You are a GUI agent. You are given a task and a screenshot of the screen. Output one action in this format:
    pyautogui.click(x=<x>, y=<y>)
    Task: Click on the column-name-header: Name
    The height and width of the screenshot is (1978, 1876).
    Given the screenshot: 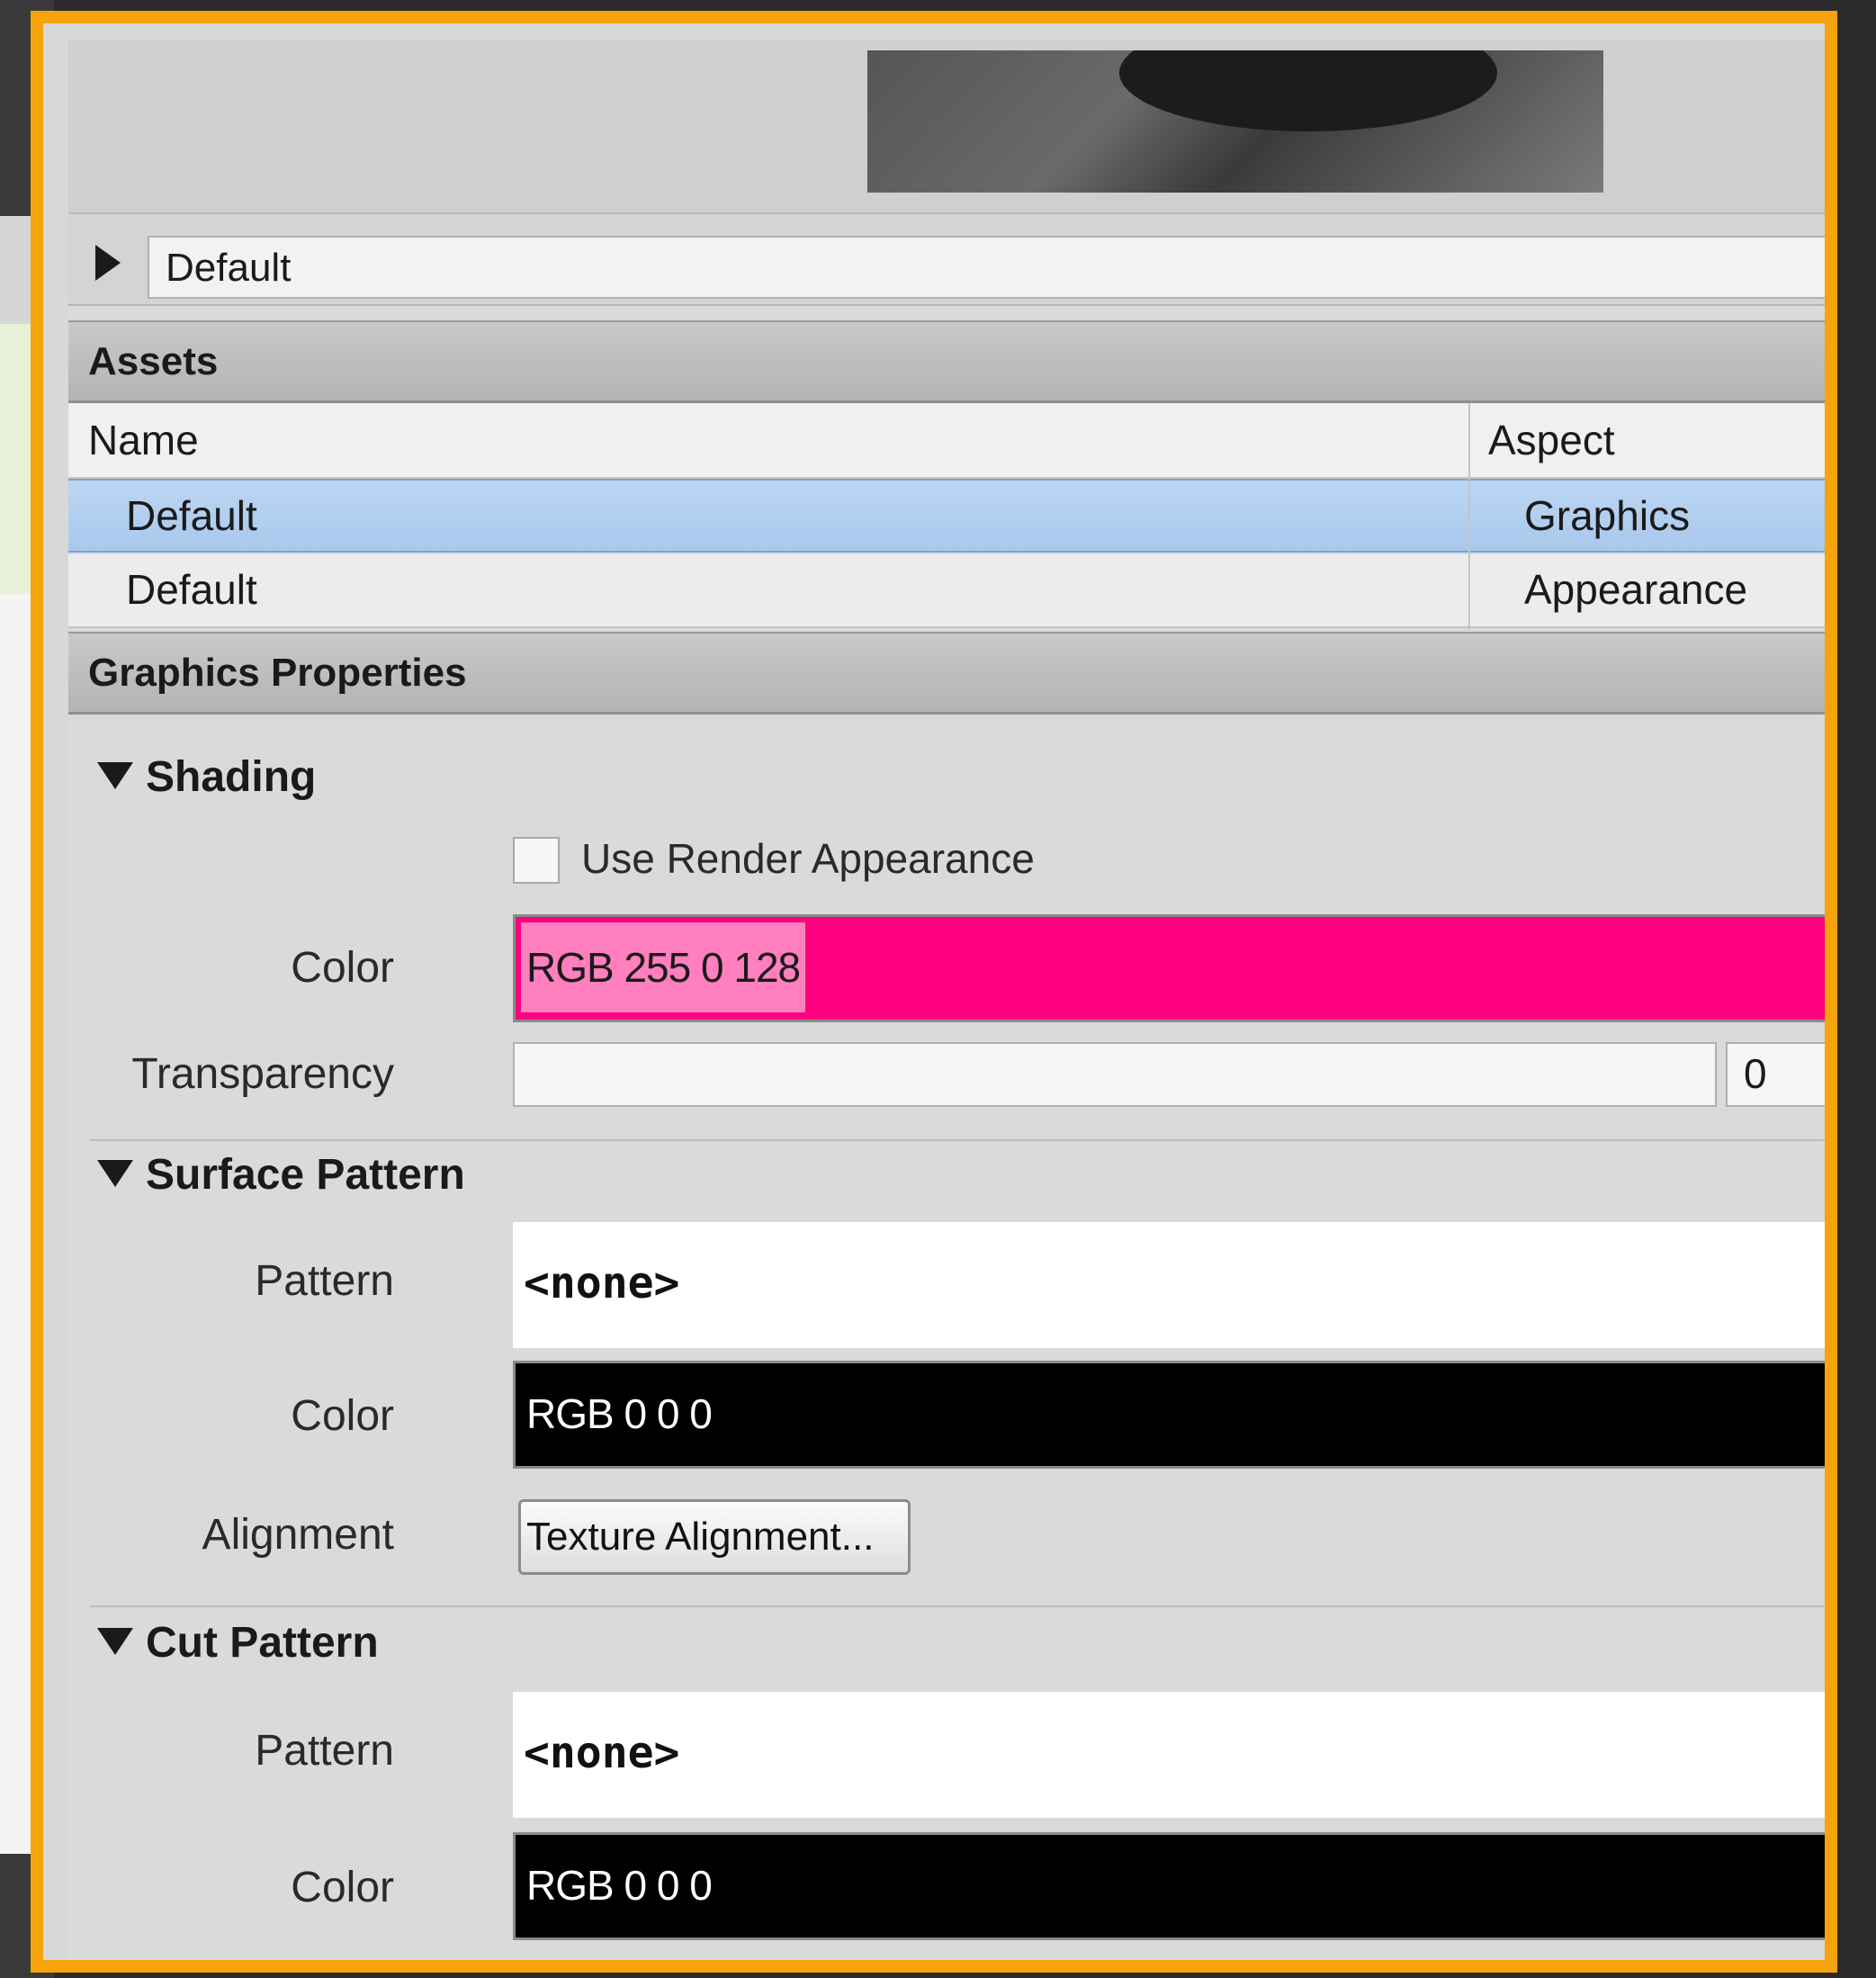 What is the action you would take?
    pyautogui.click(x=143, y=440)
    